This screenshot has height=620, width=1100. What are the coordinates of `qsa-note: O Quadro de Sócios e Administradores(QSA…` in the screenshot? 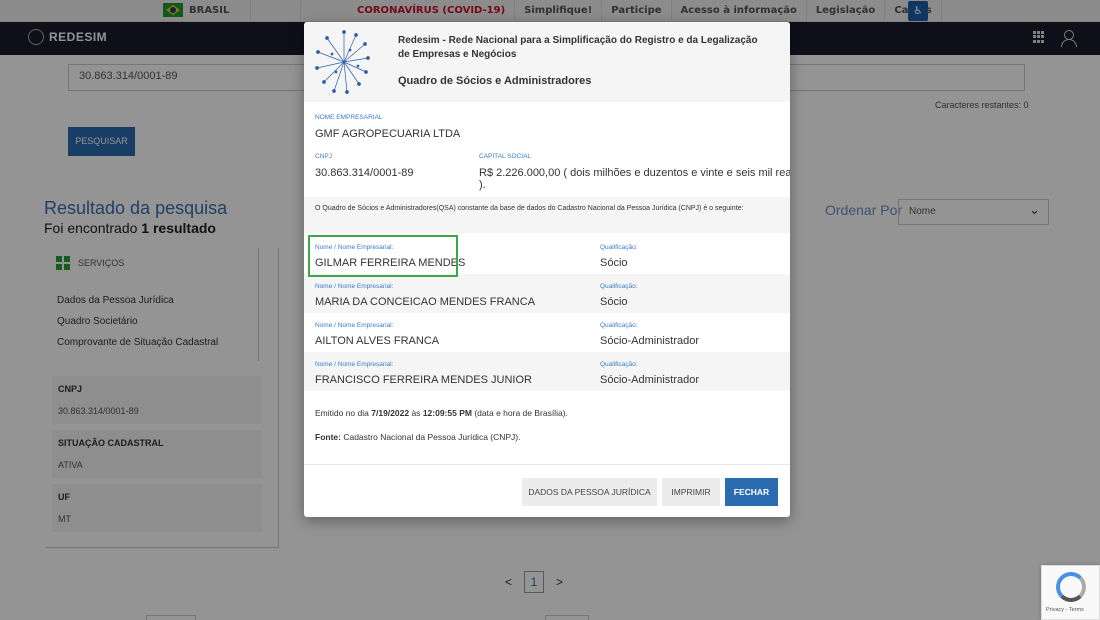 It's located at (547, 215).